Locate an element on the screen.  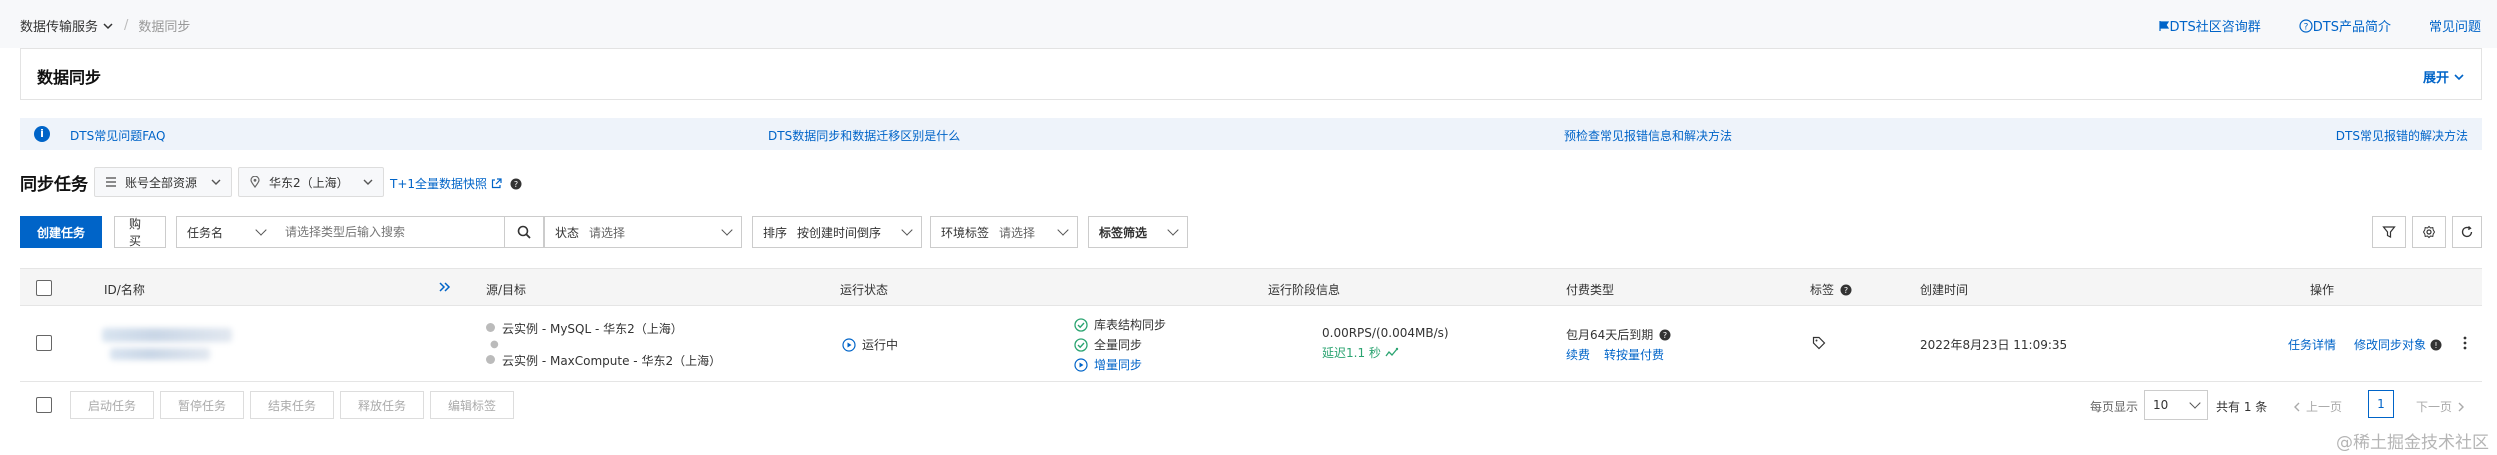
breadcrumb-current: 数据同步 is located at coordinates (164, 27).